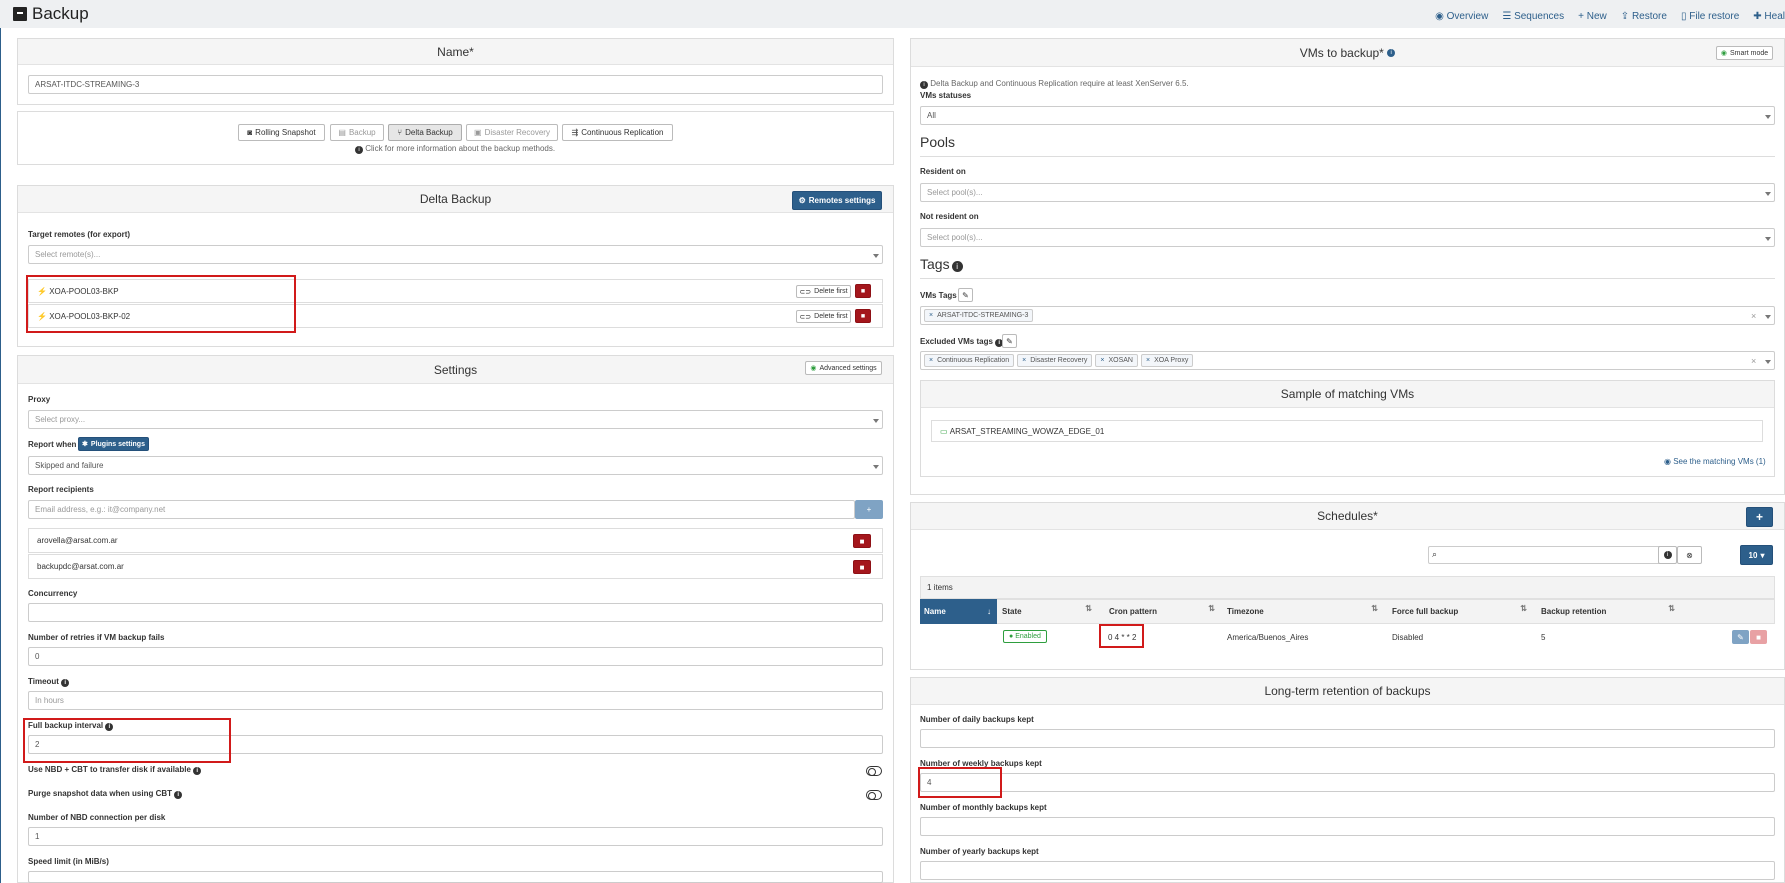 Image resolution: width=1785 pixels, height=883 pixels. I want to click on col-timezone: Timezone ⇅, so click(1303, 611).